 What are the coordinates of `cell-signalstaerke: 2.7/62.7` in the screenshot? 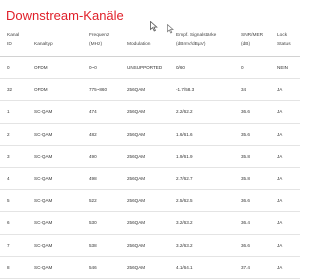 It's located at (184, 178).